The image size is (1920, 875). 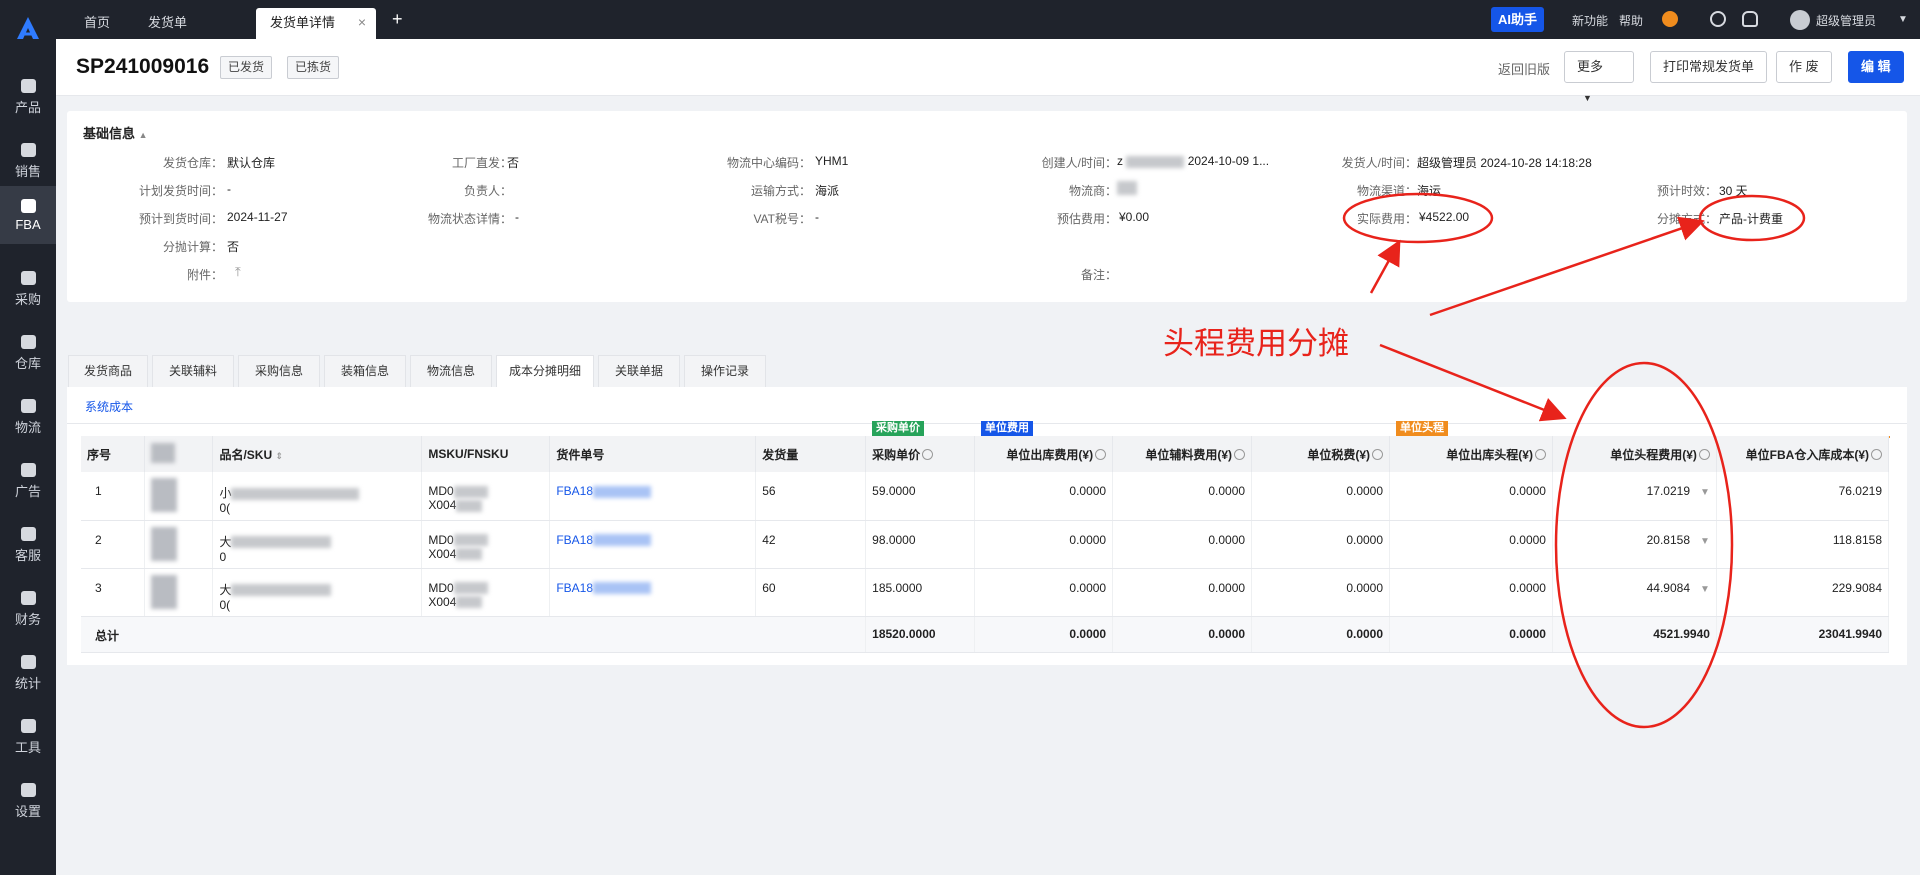 What do you see at coordinates (316, 23) in the screenshot?
I see `tab-shipment-detail: 发货单详情 ×` at bounding box center [316, 23].